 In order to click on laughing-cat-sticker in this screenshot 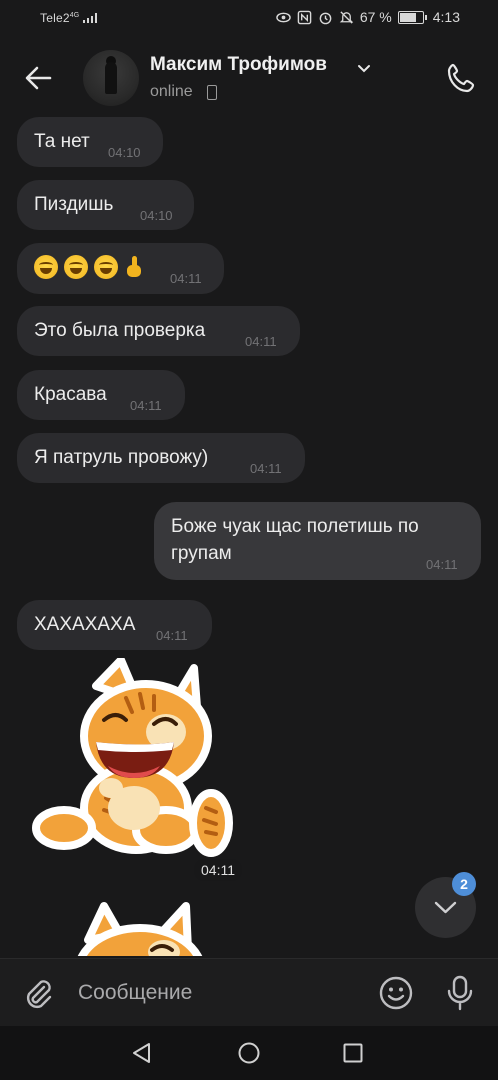, I will do `click(133, 758)`.